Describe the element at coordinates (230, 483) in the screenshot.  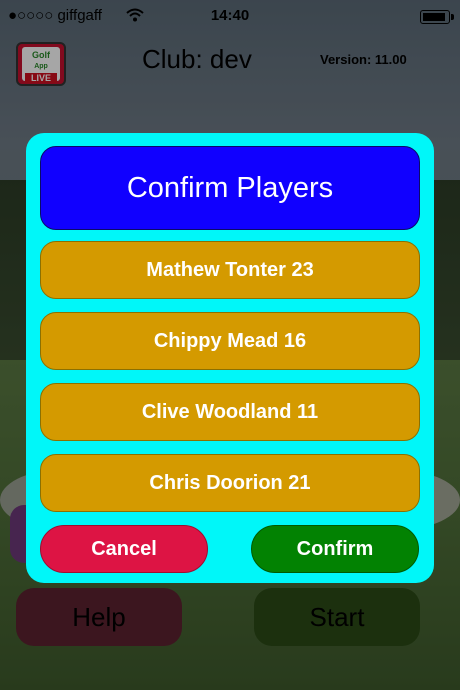
I see `player-item: Chris Doorion 21` at that location.